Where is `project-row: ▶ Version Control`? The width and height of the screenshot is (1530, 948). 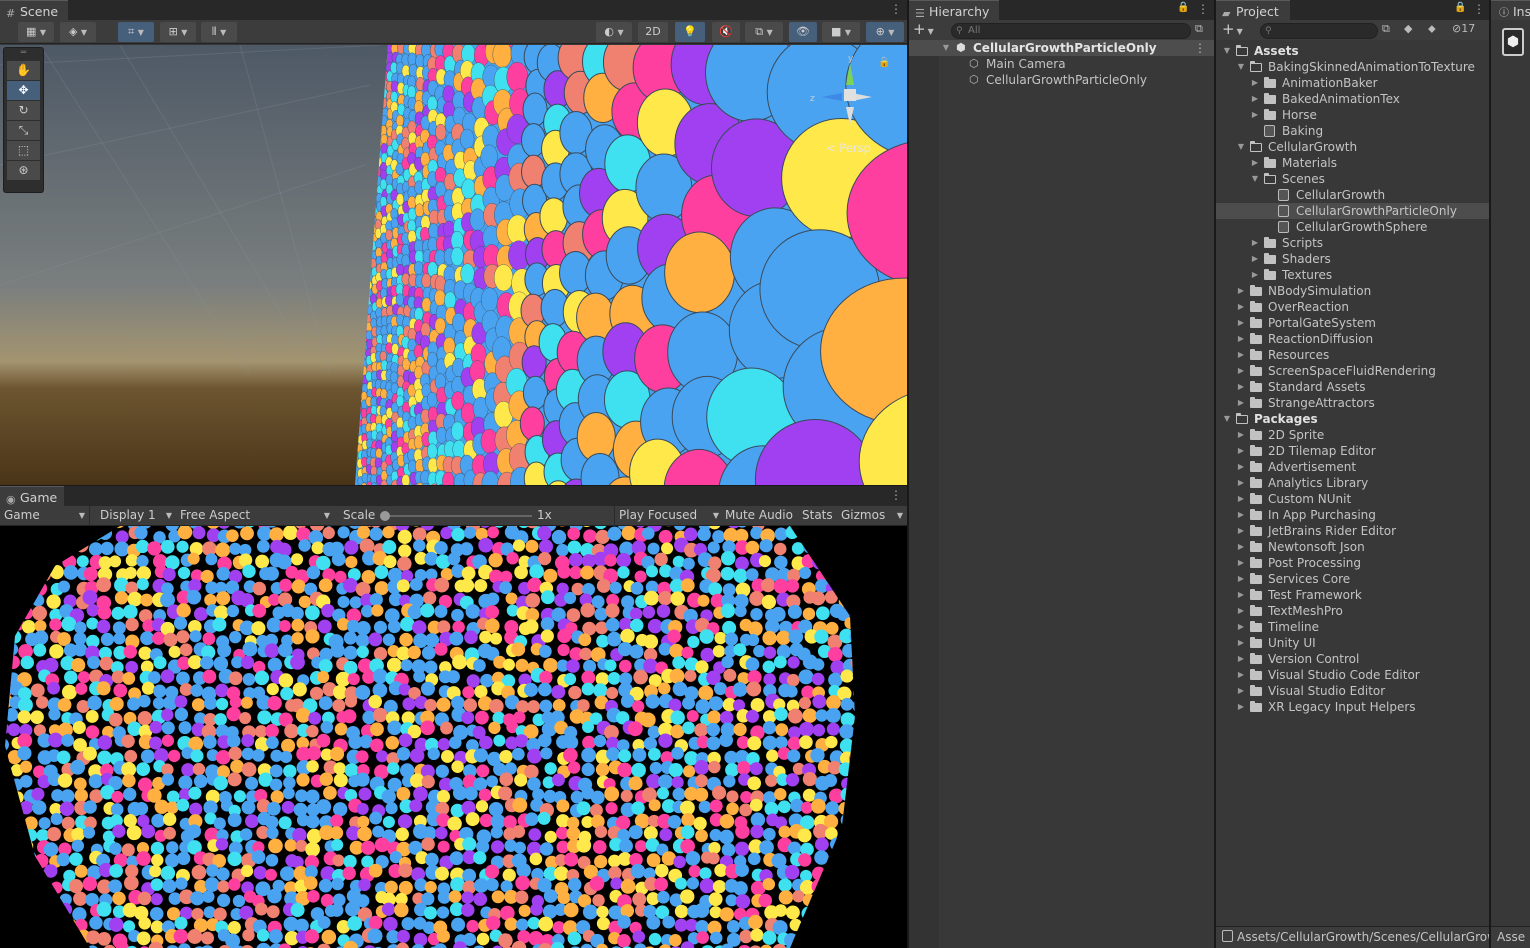 project-row: ▶ Version Control is located at coordinates (1352, 659).